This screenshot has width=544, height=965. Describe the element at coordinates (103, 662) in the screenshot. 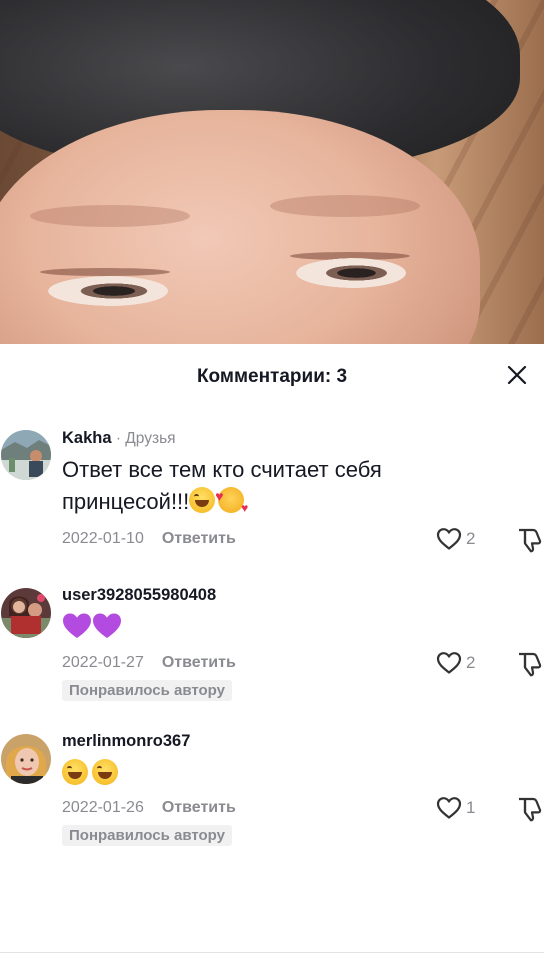

I see `comment-date: 2022-01-27` at that location.